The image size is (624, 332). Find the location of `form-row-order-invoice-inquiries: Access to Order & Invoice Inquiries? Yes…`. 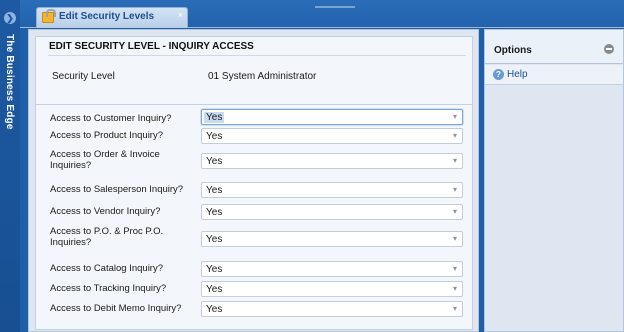

form-row-order-invoice-inquiries: Access to Order & Invoice Inquiries? Yes… is located at coordinates (255, 161).